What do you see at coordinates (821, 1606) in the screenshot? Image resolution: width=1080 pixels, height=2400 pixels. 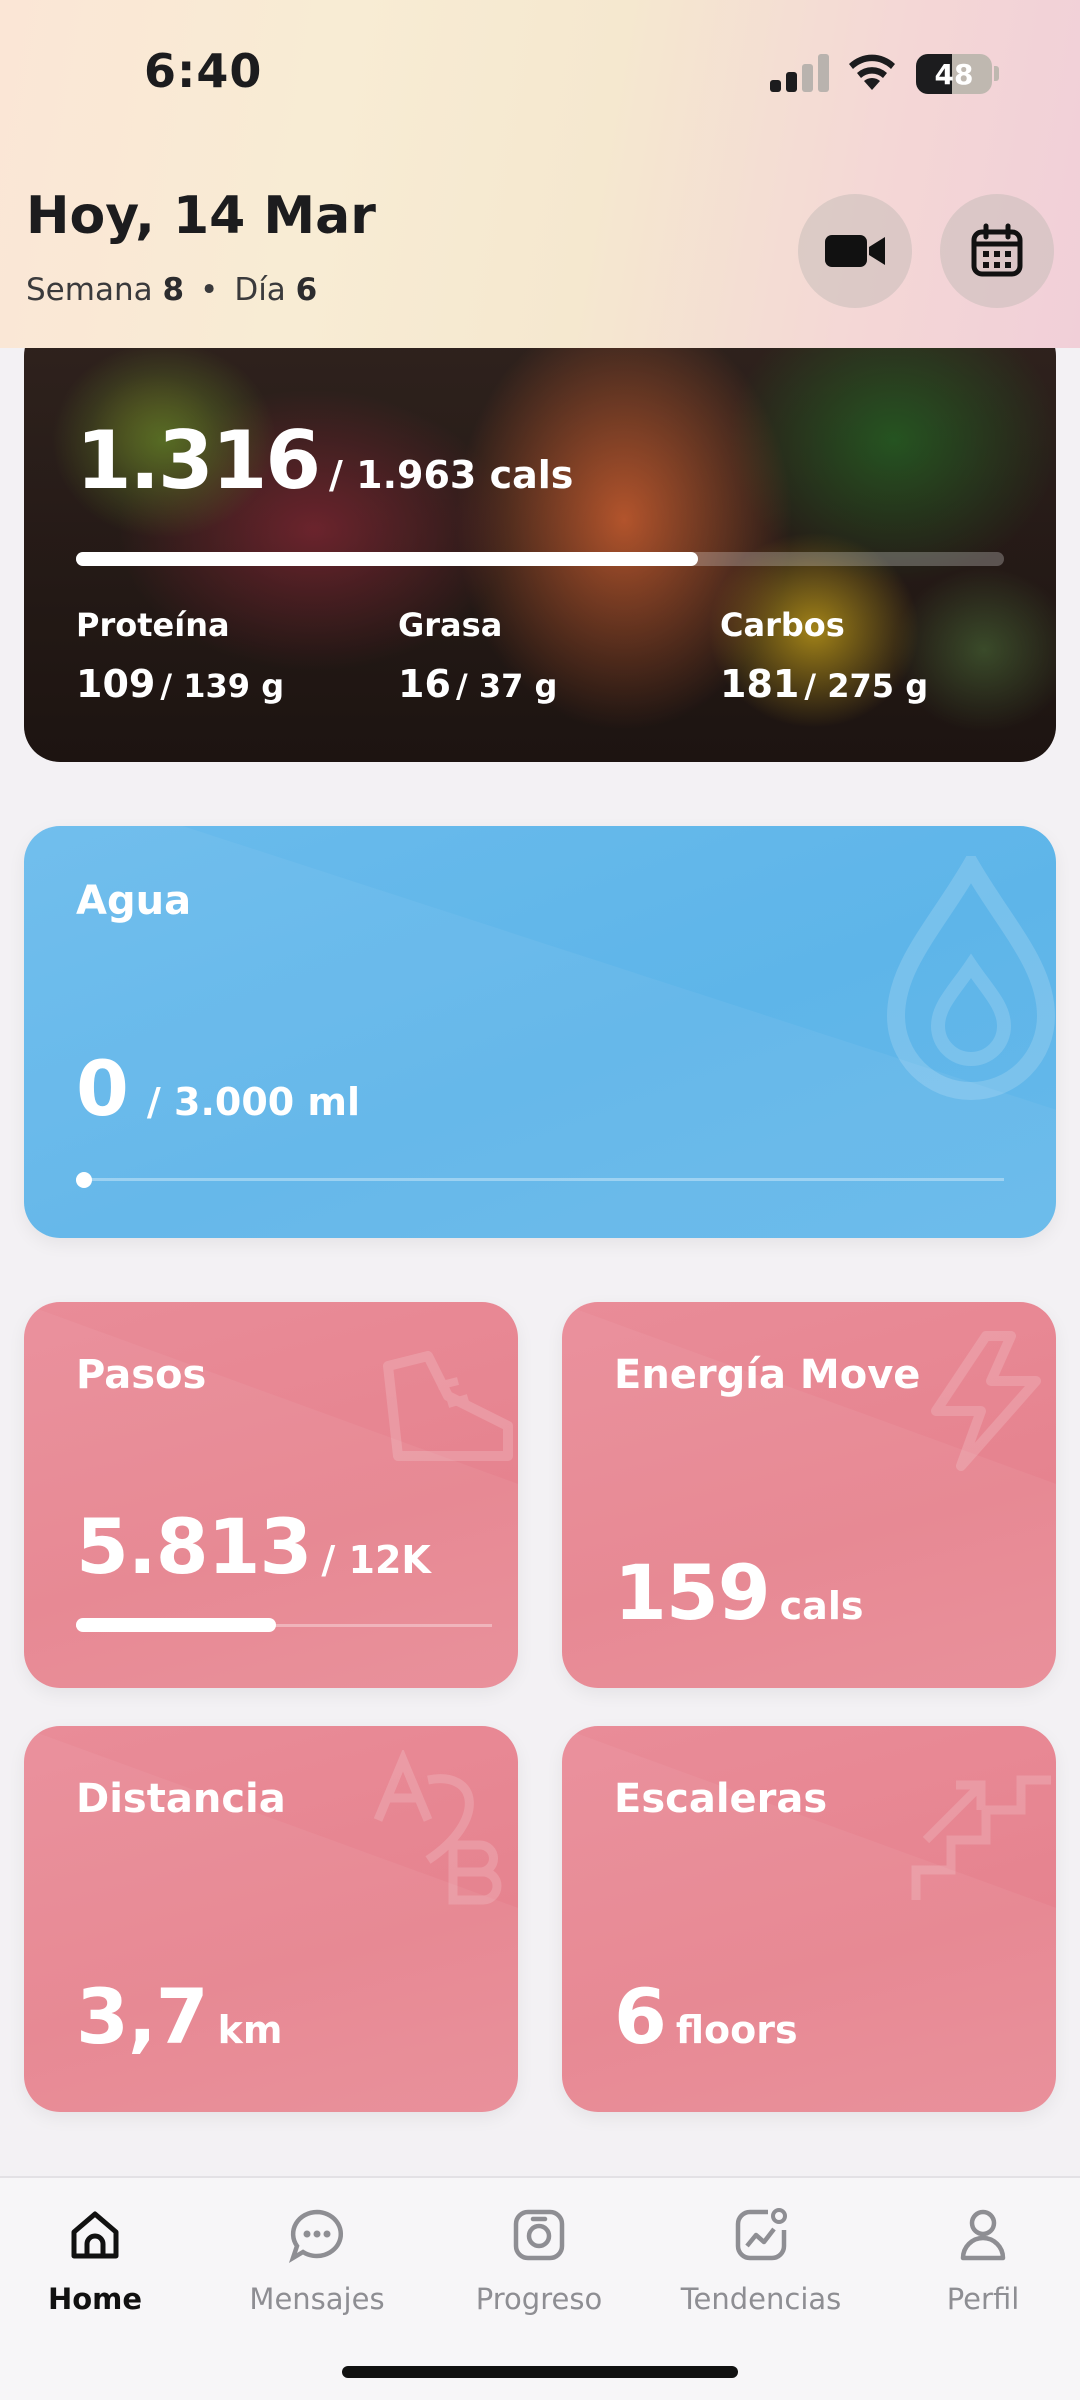 I see `energy-unit: cals` at bounding box center [821, 1606].